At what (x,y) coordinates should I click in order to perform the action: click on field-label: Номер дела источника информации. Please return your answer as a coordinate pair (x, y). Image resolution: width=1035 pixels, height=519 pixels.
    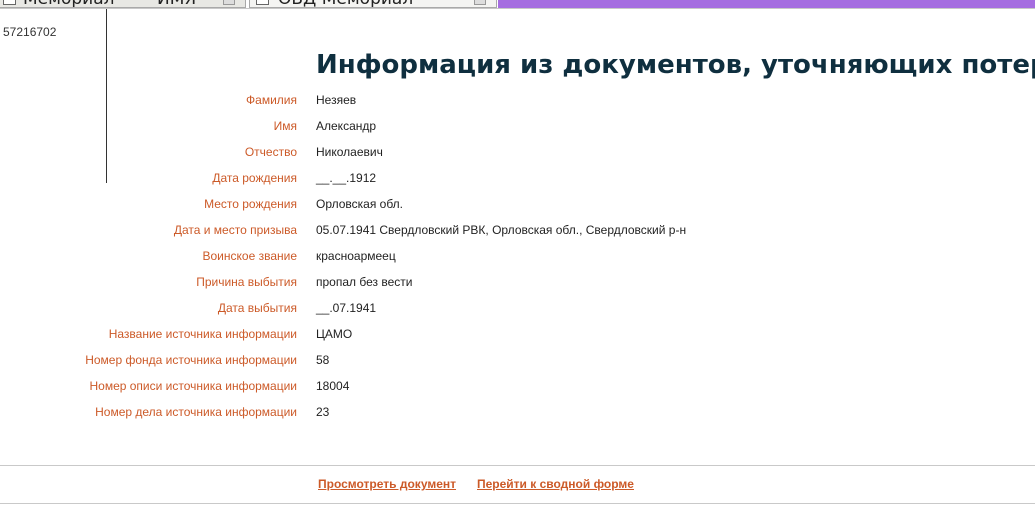
    Looking at the image, I should click on (196, 412).